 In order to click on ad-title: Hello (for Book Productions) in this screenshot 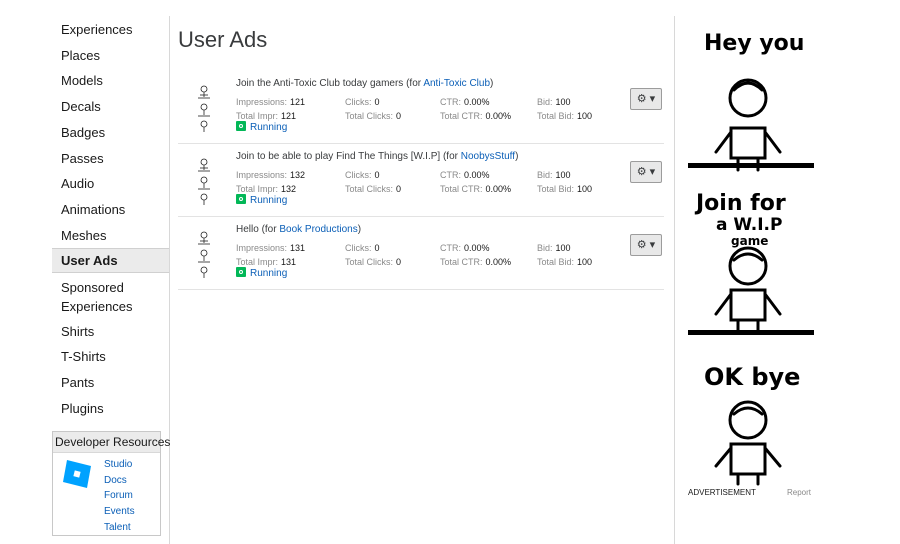, I will do `click(299, 229)`.